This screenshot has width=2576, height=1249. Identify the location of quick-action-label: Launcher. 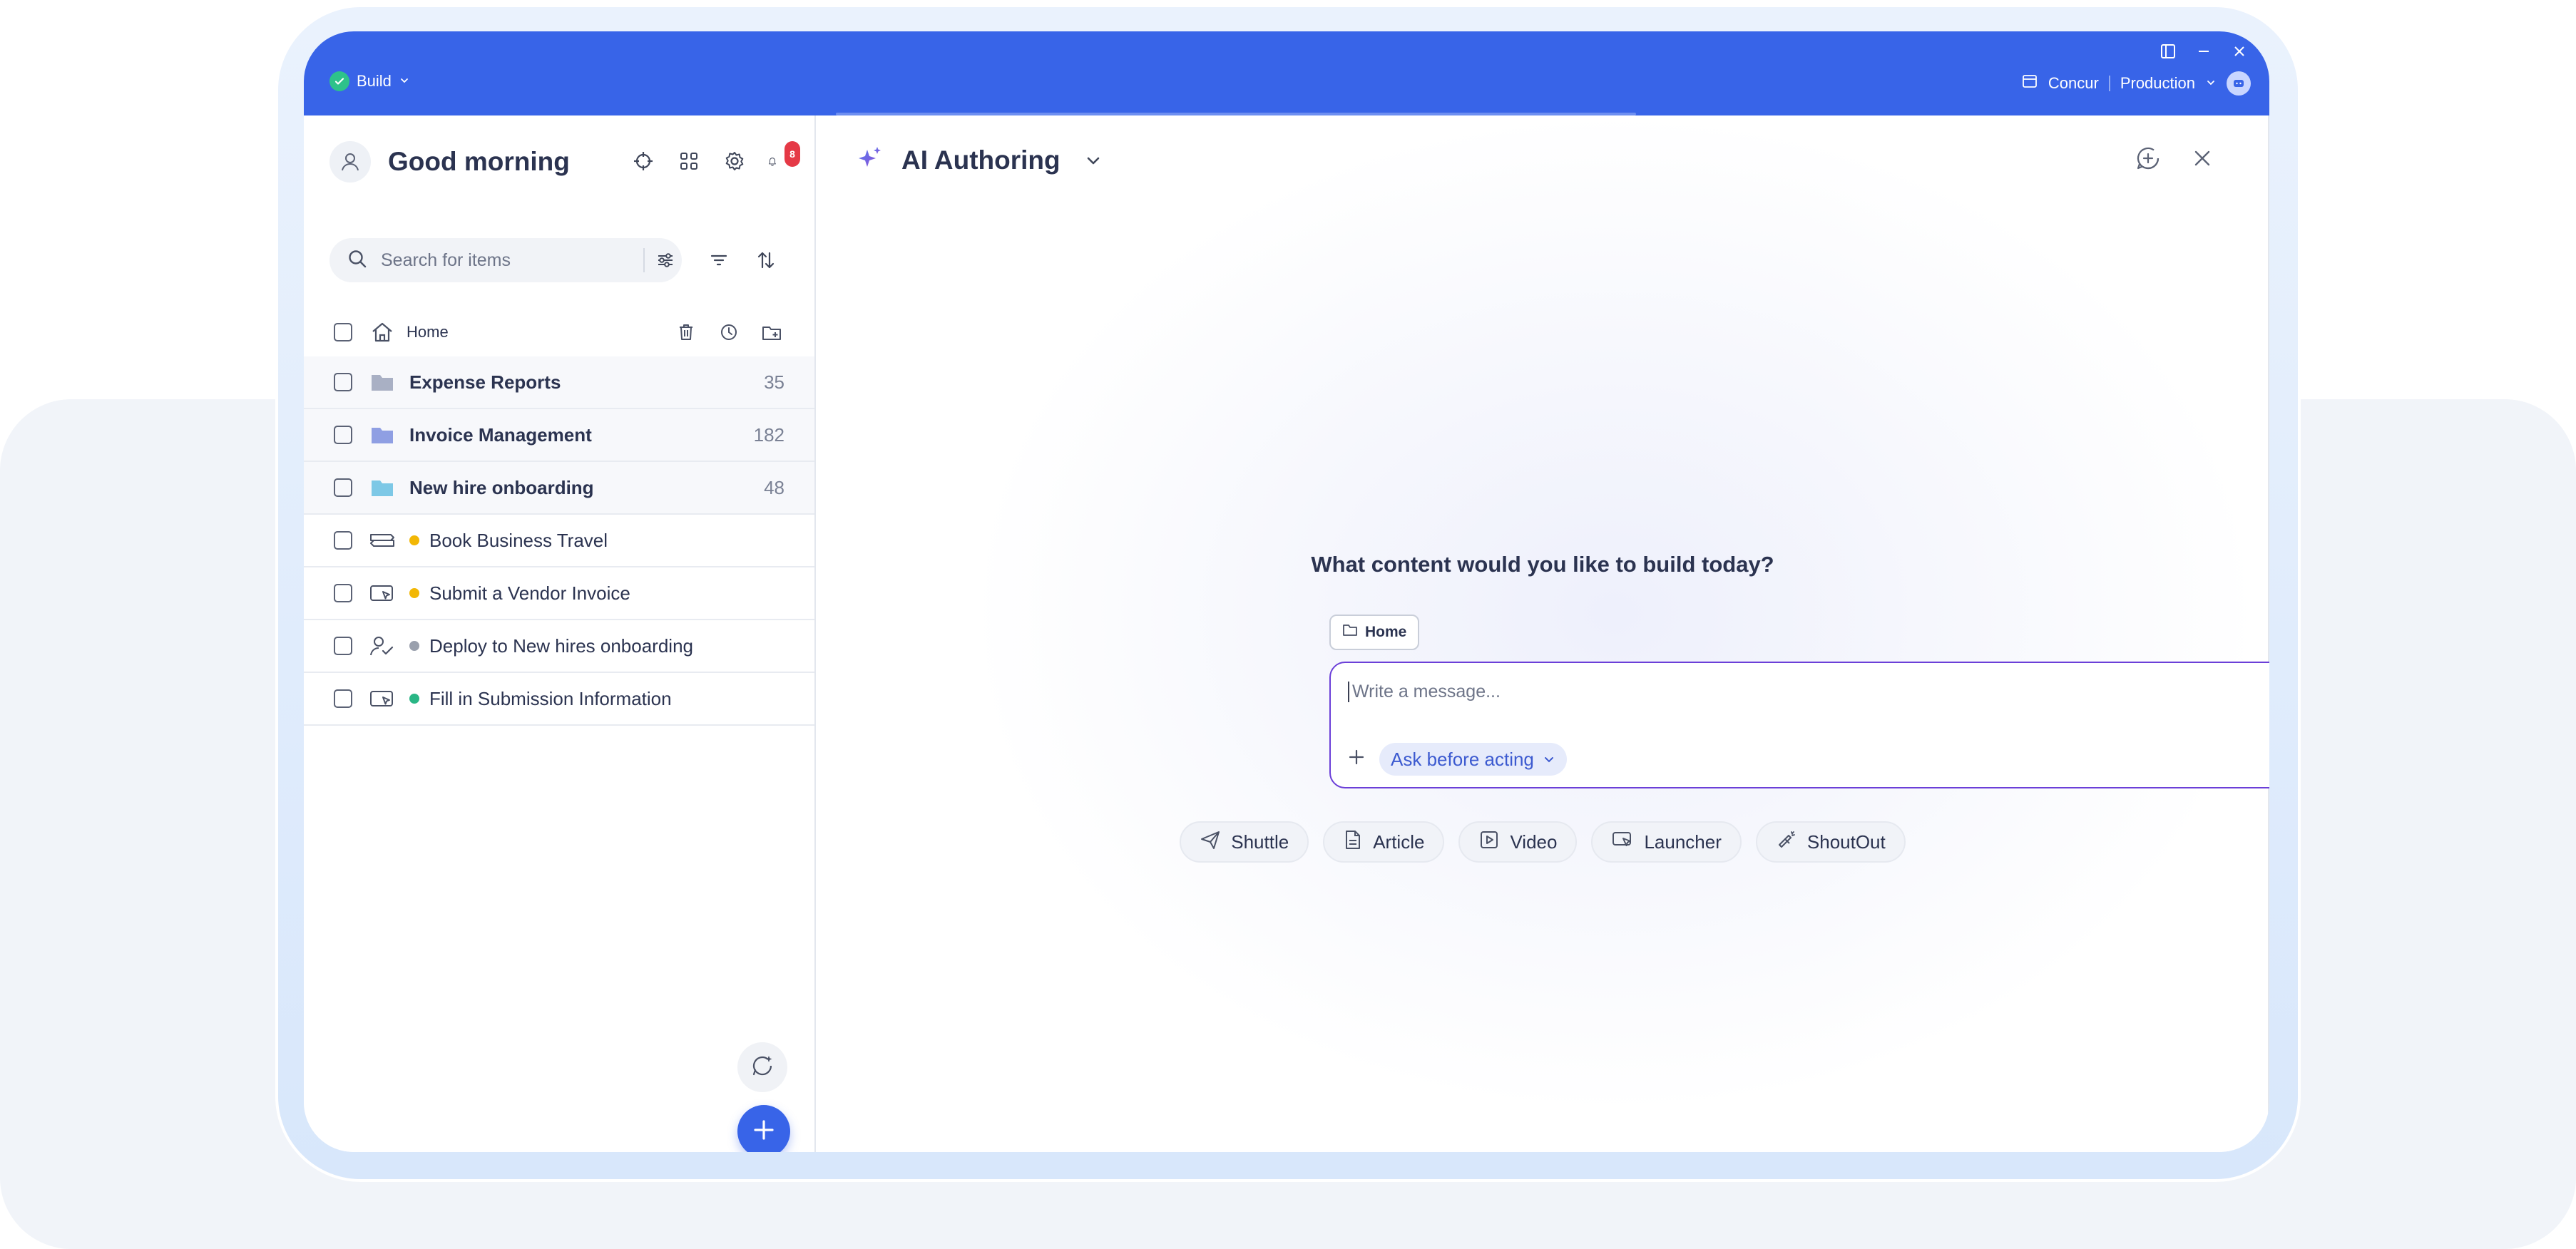
(1683, 842).